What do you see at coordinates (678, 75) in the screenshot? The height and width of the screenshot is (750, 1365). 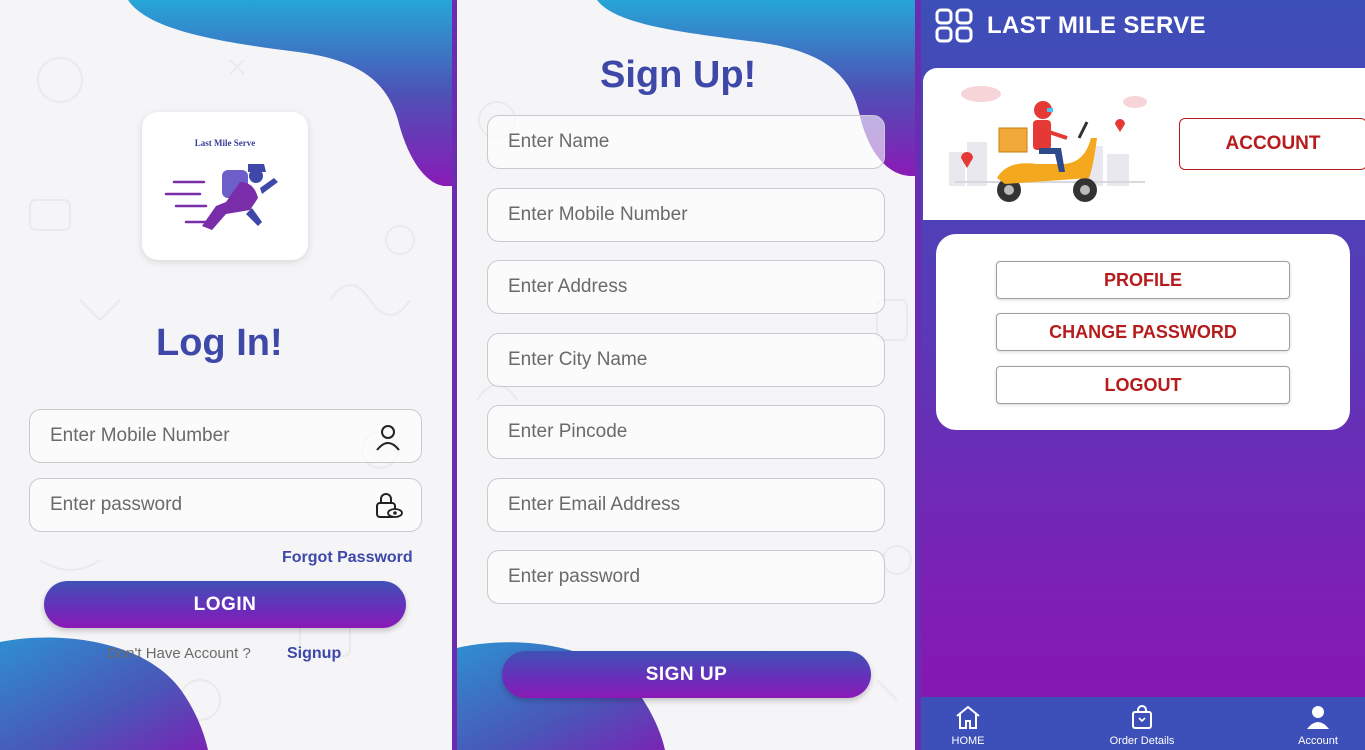 I see `signup-title: Sign Up!` at bounding box center [678, 75].